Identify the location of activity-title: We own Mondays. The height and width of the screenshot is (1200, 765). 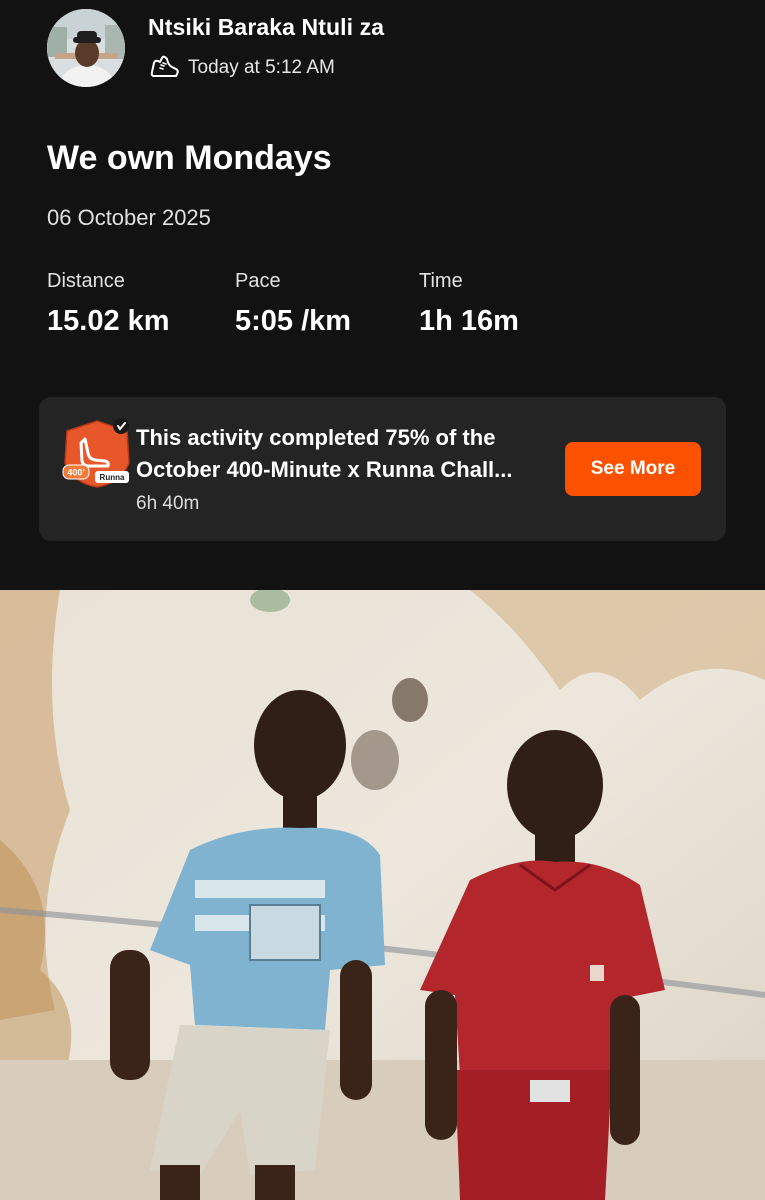
(189, 158).